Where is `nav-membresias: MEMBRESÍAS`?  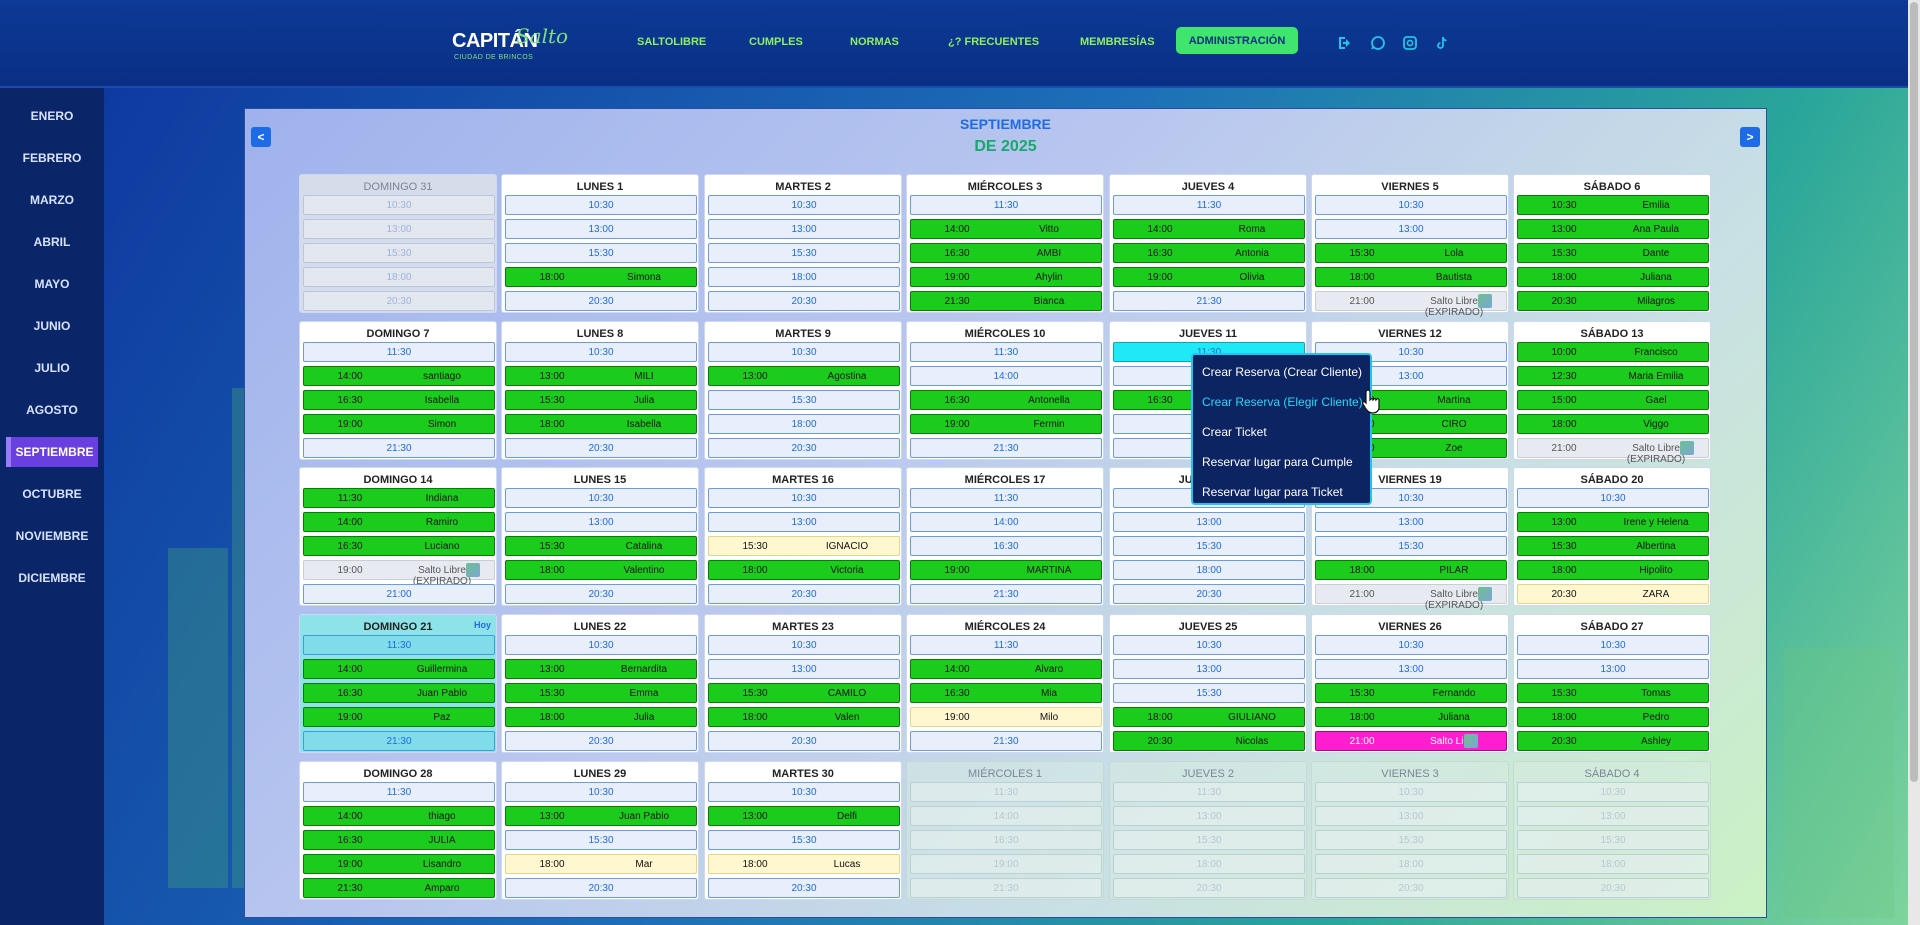
nav-membresias: MEMBRESÍAS is located at coordinates (1117, 42).